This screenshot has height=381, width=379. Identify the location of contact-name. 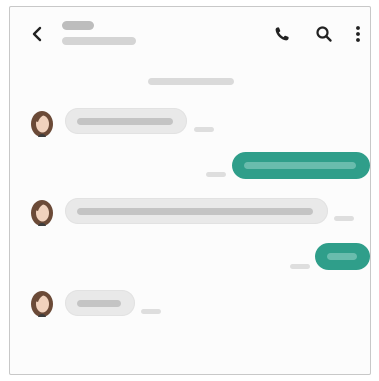
(78, 25).